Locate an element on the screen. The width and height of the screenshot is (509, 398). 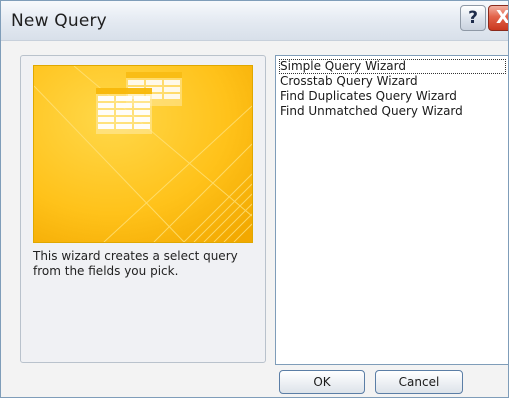
list-item-find-unmatched-query-wizard: Find Unmatched Query Wizard is located at coordinates (392, 111).